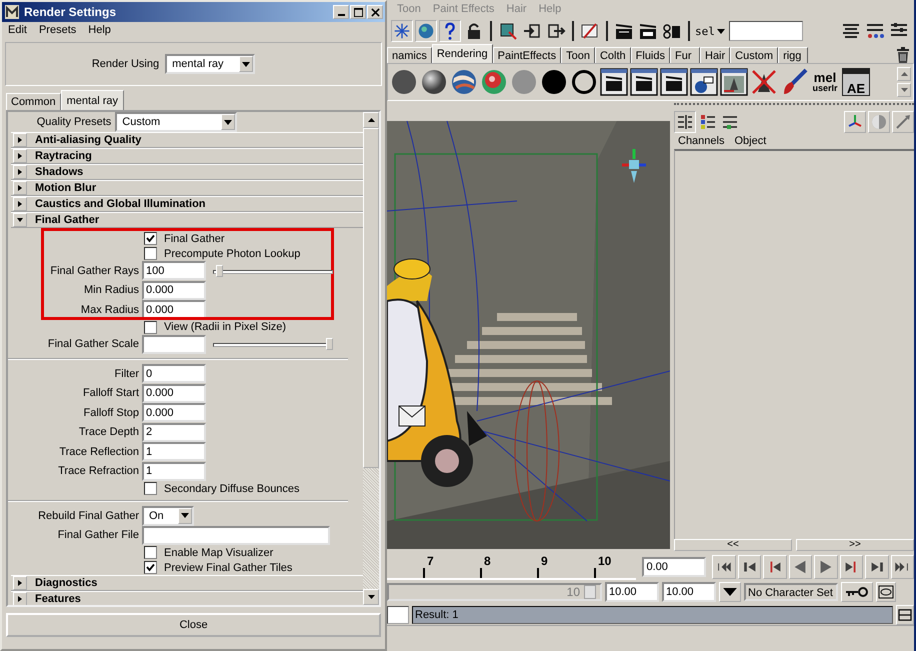 The image size is (916, 651). Describe the element at coordinates (754, 55) in the screenshot. I see `shelf-tab: Custom` at that location.